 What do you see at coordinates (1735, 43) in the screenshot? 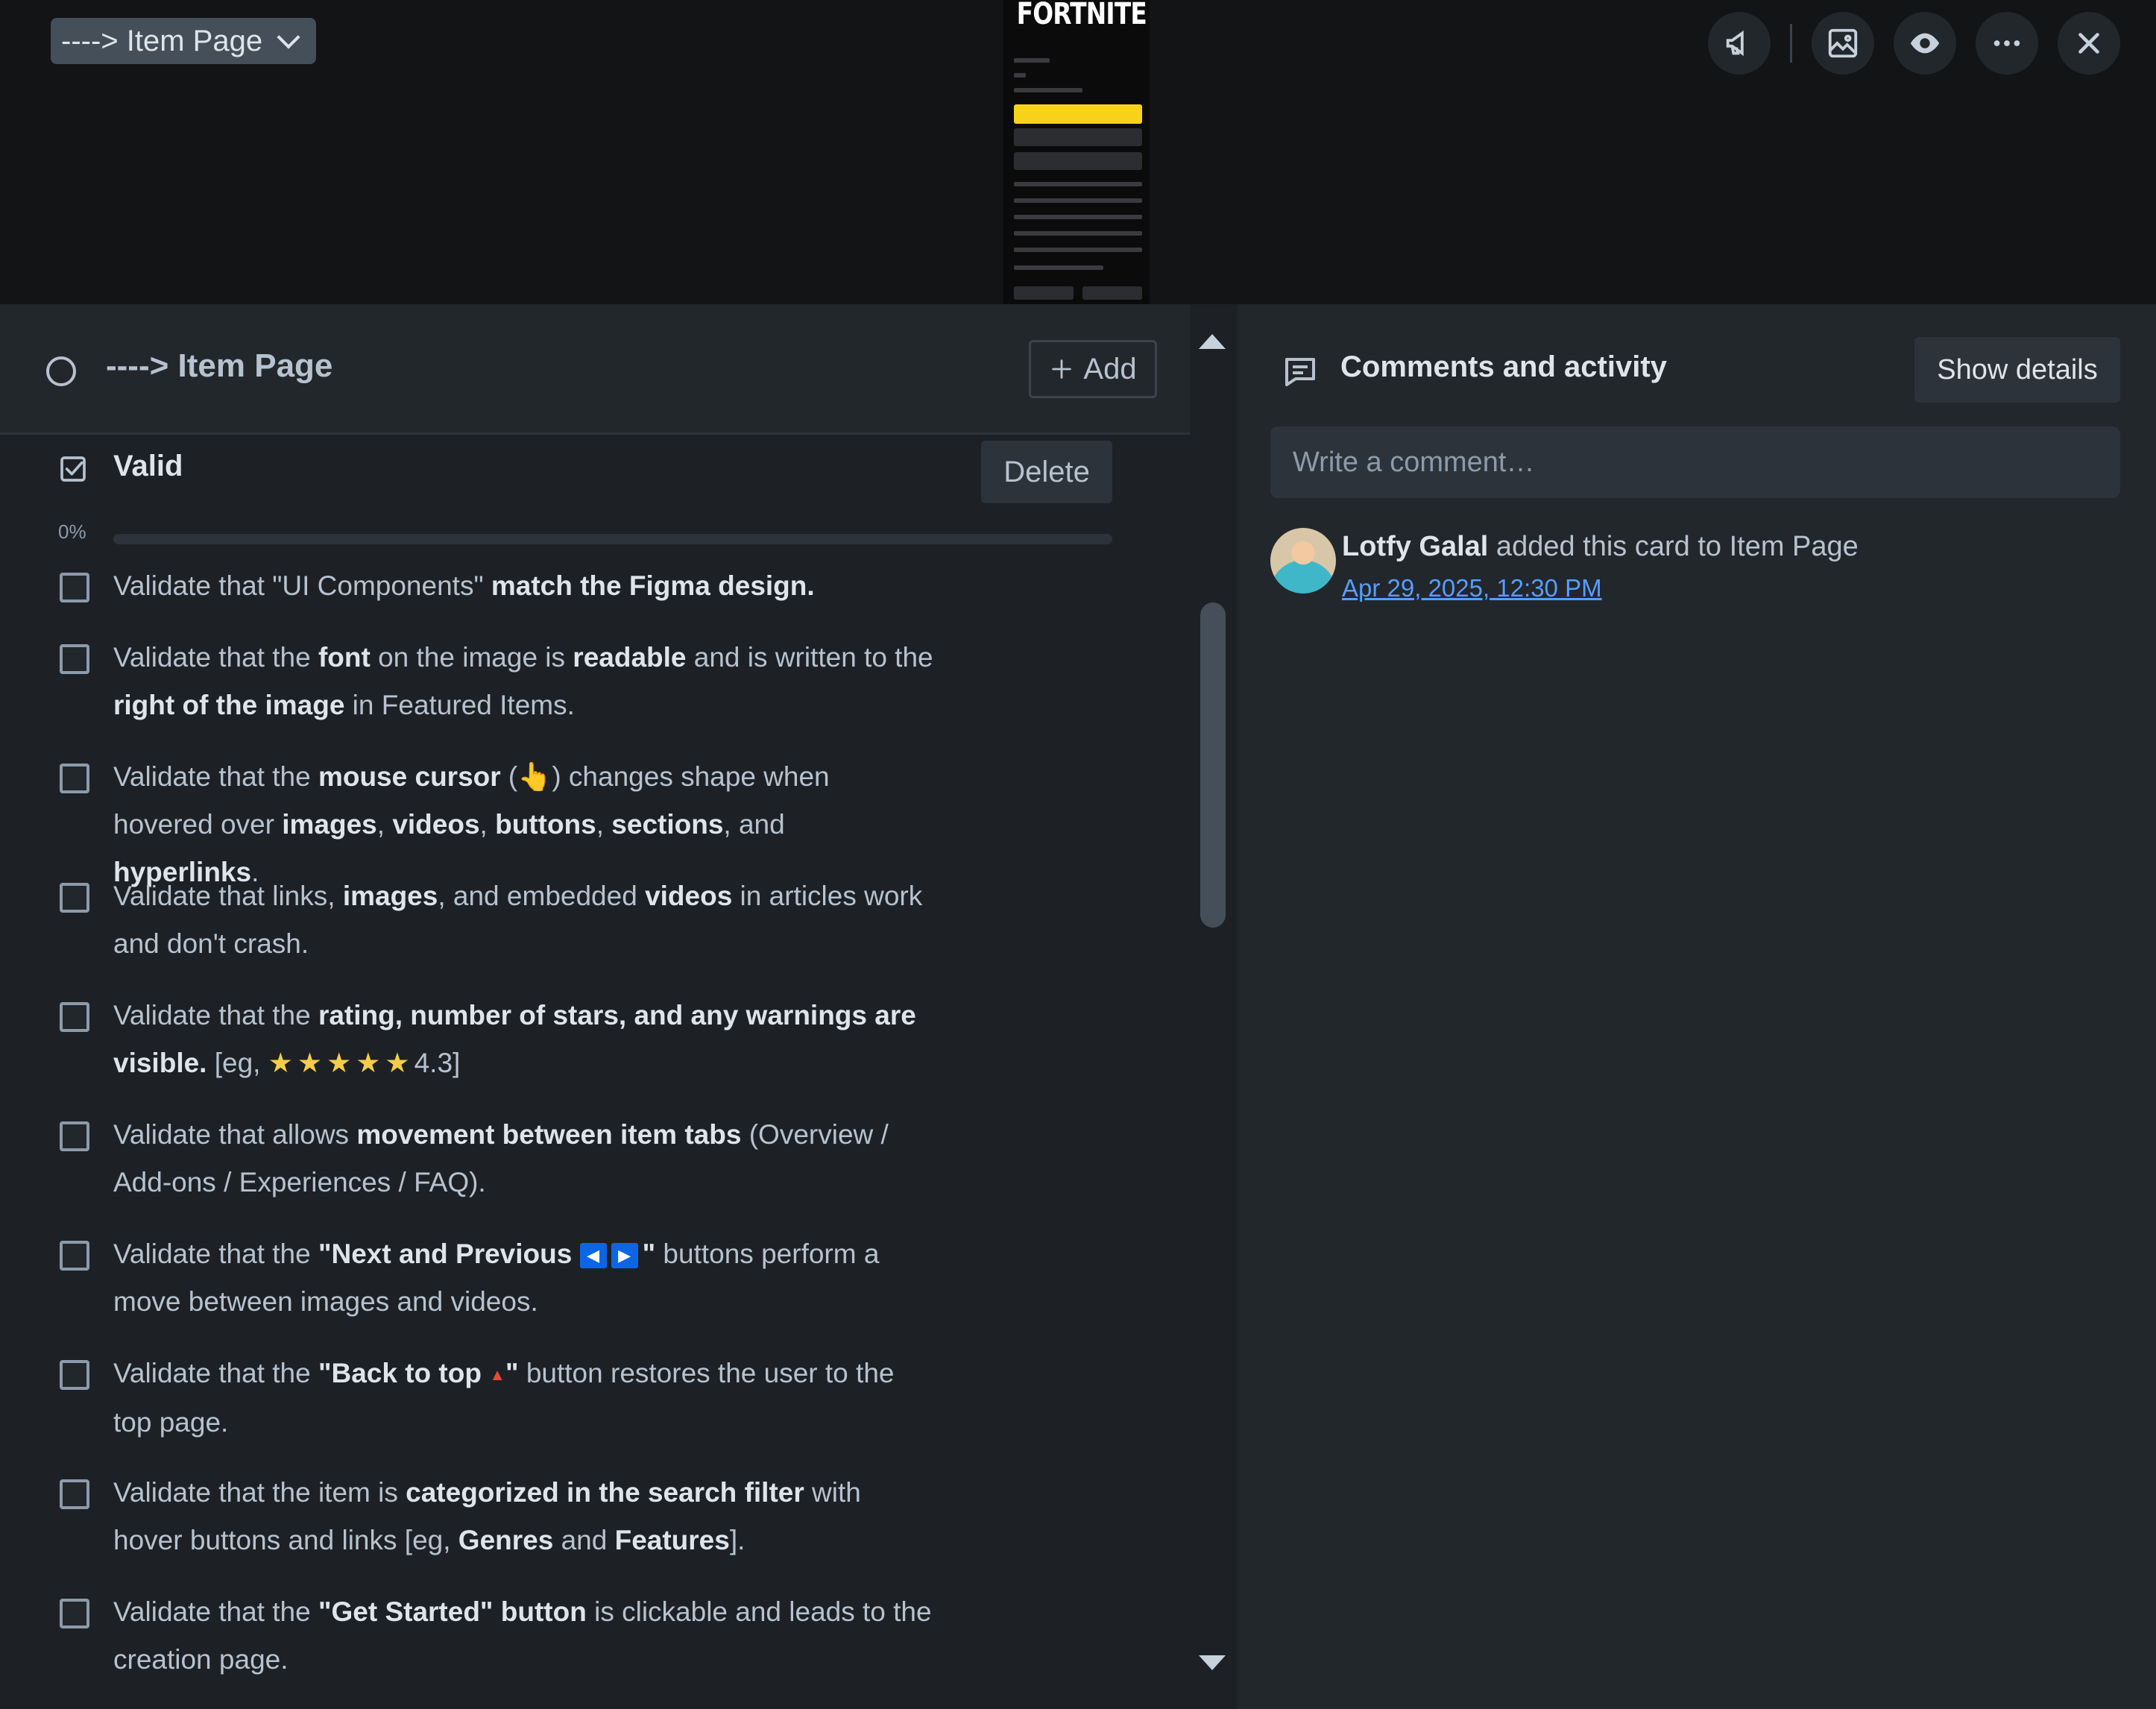
I see `megaphone-icon` at bounding box center [1735, 43].